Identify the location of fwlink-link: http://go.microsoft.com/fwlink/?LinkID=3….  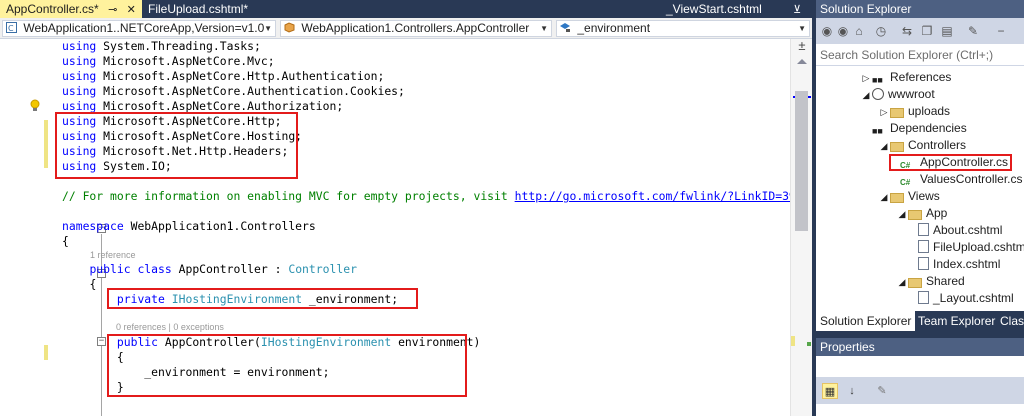
(652, 196).